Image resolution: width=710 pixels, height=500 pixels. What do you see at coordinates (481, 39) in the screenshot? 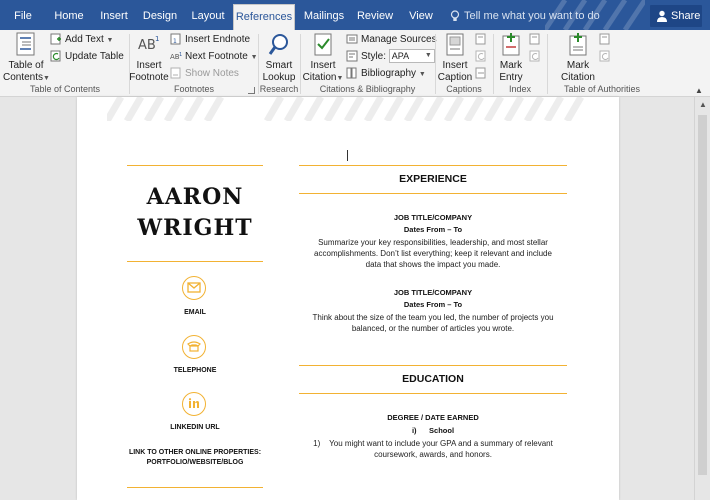
I see `insert-table-of-figures-icon` at bounding box center [481, 39].